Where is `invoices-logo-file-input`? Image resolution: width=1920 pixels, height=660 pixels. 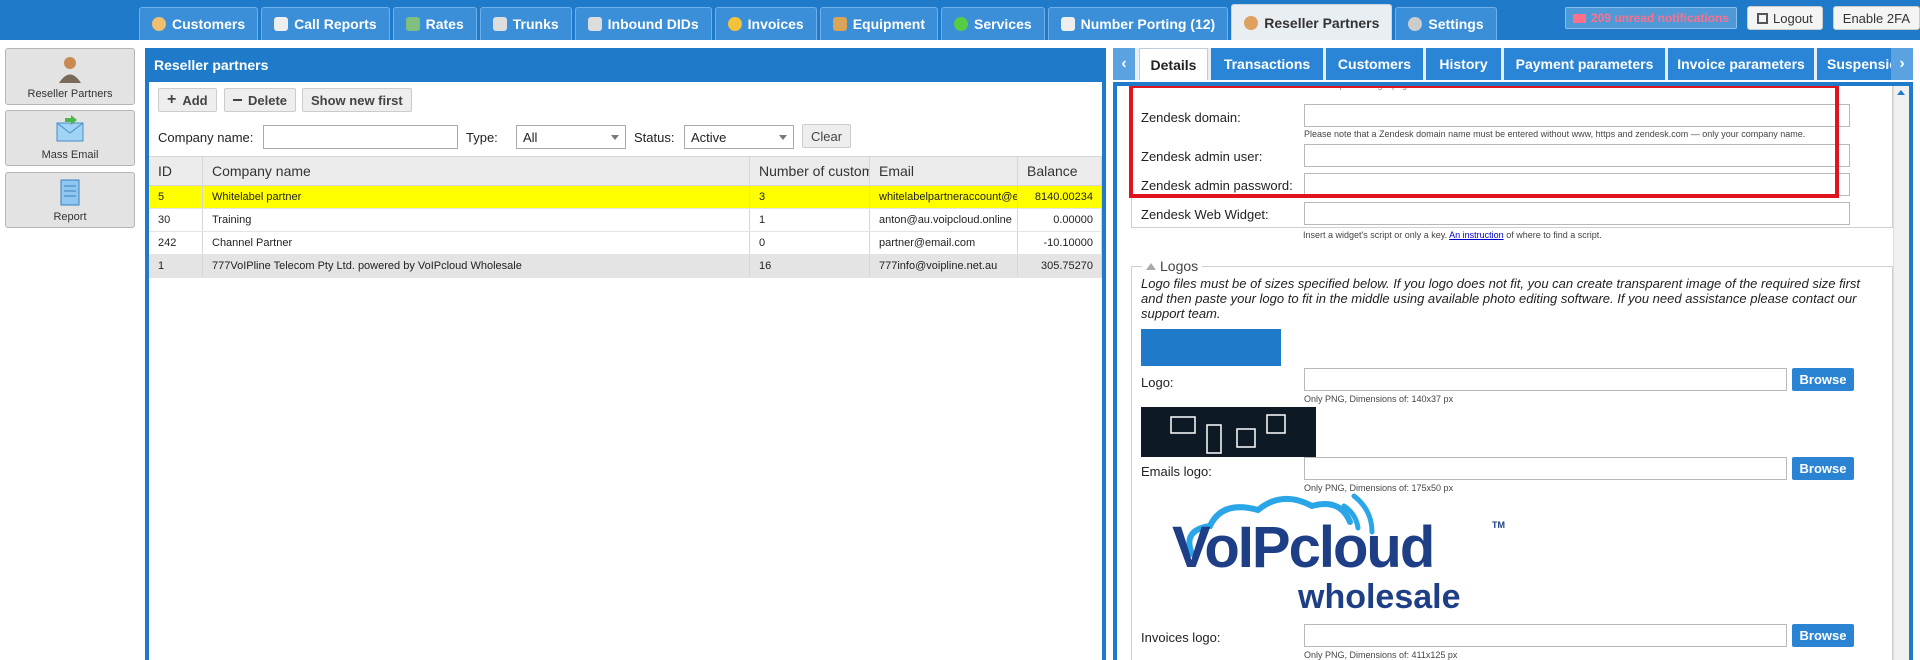
invoices-logo-file-input is located at coordinates (1545, 635).